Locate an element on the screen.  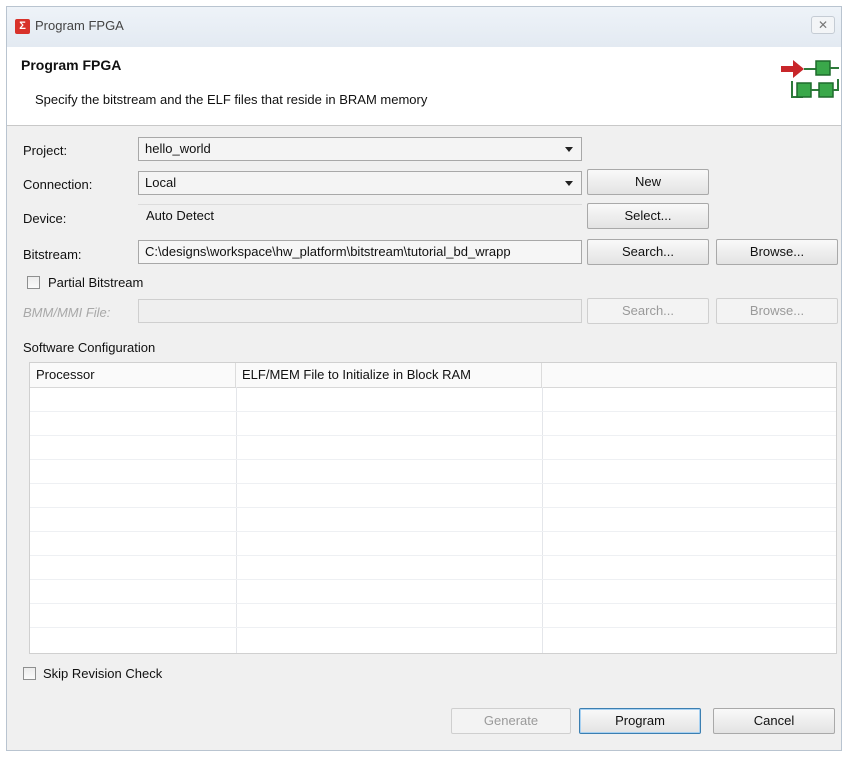
cancel-button: Cancel is located at coordinates (774, 721).